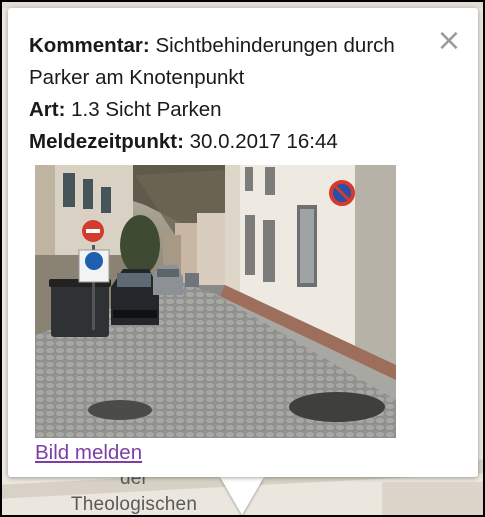  I want to click on map-street-label-line2: Theologischen, so click(134, 504).